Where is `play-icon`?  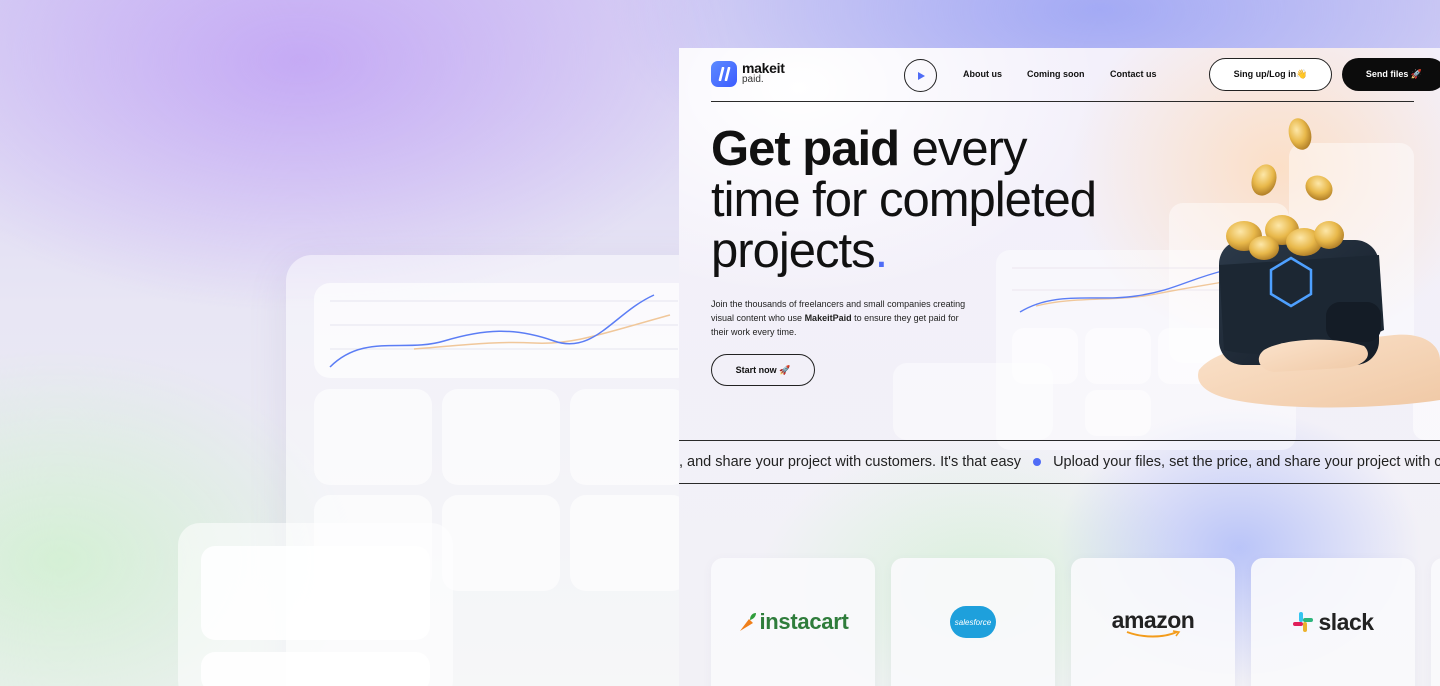
play-icon is located at coordinates (921, 75).